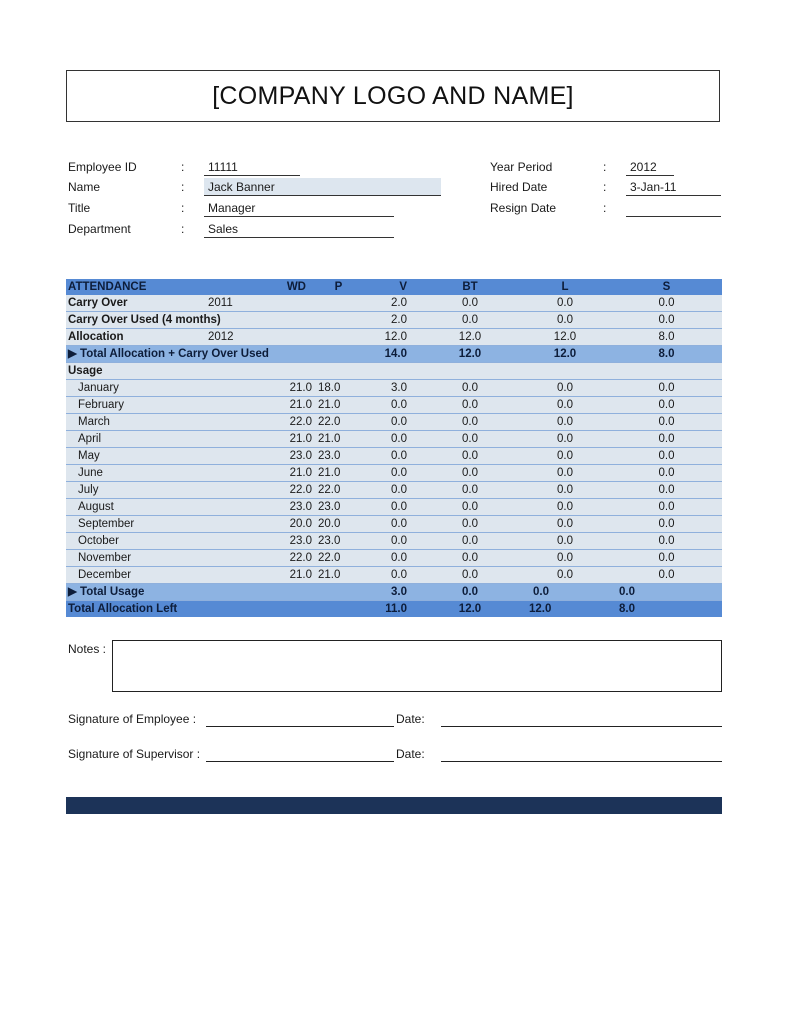 This screenshot has height=1024, width=791. I want to click on company-logo-name: [COMPANY LOGO AND NAME], so click(393, 95).